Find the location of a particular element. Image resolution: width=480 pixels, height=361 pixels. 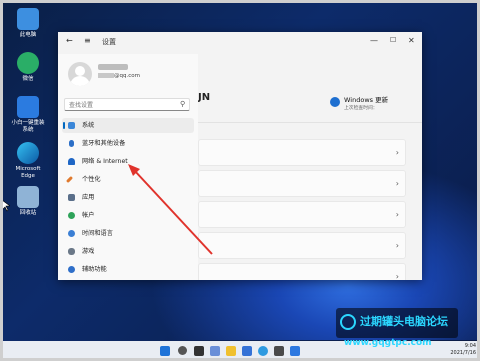

clock-date: 2021/7/16 is located at coordinates (463, 353).